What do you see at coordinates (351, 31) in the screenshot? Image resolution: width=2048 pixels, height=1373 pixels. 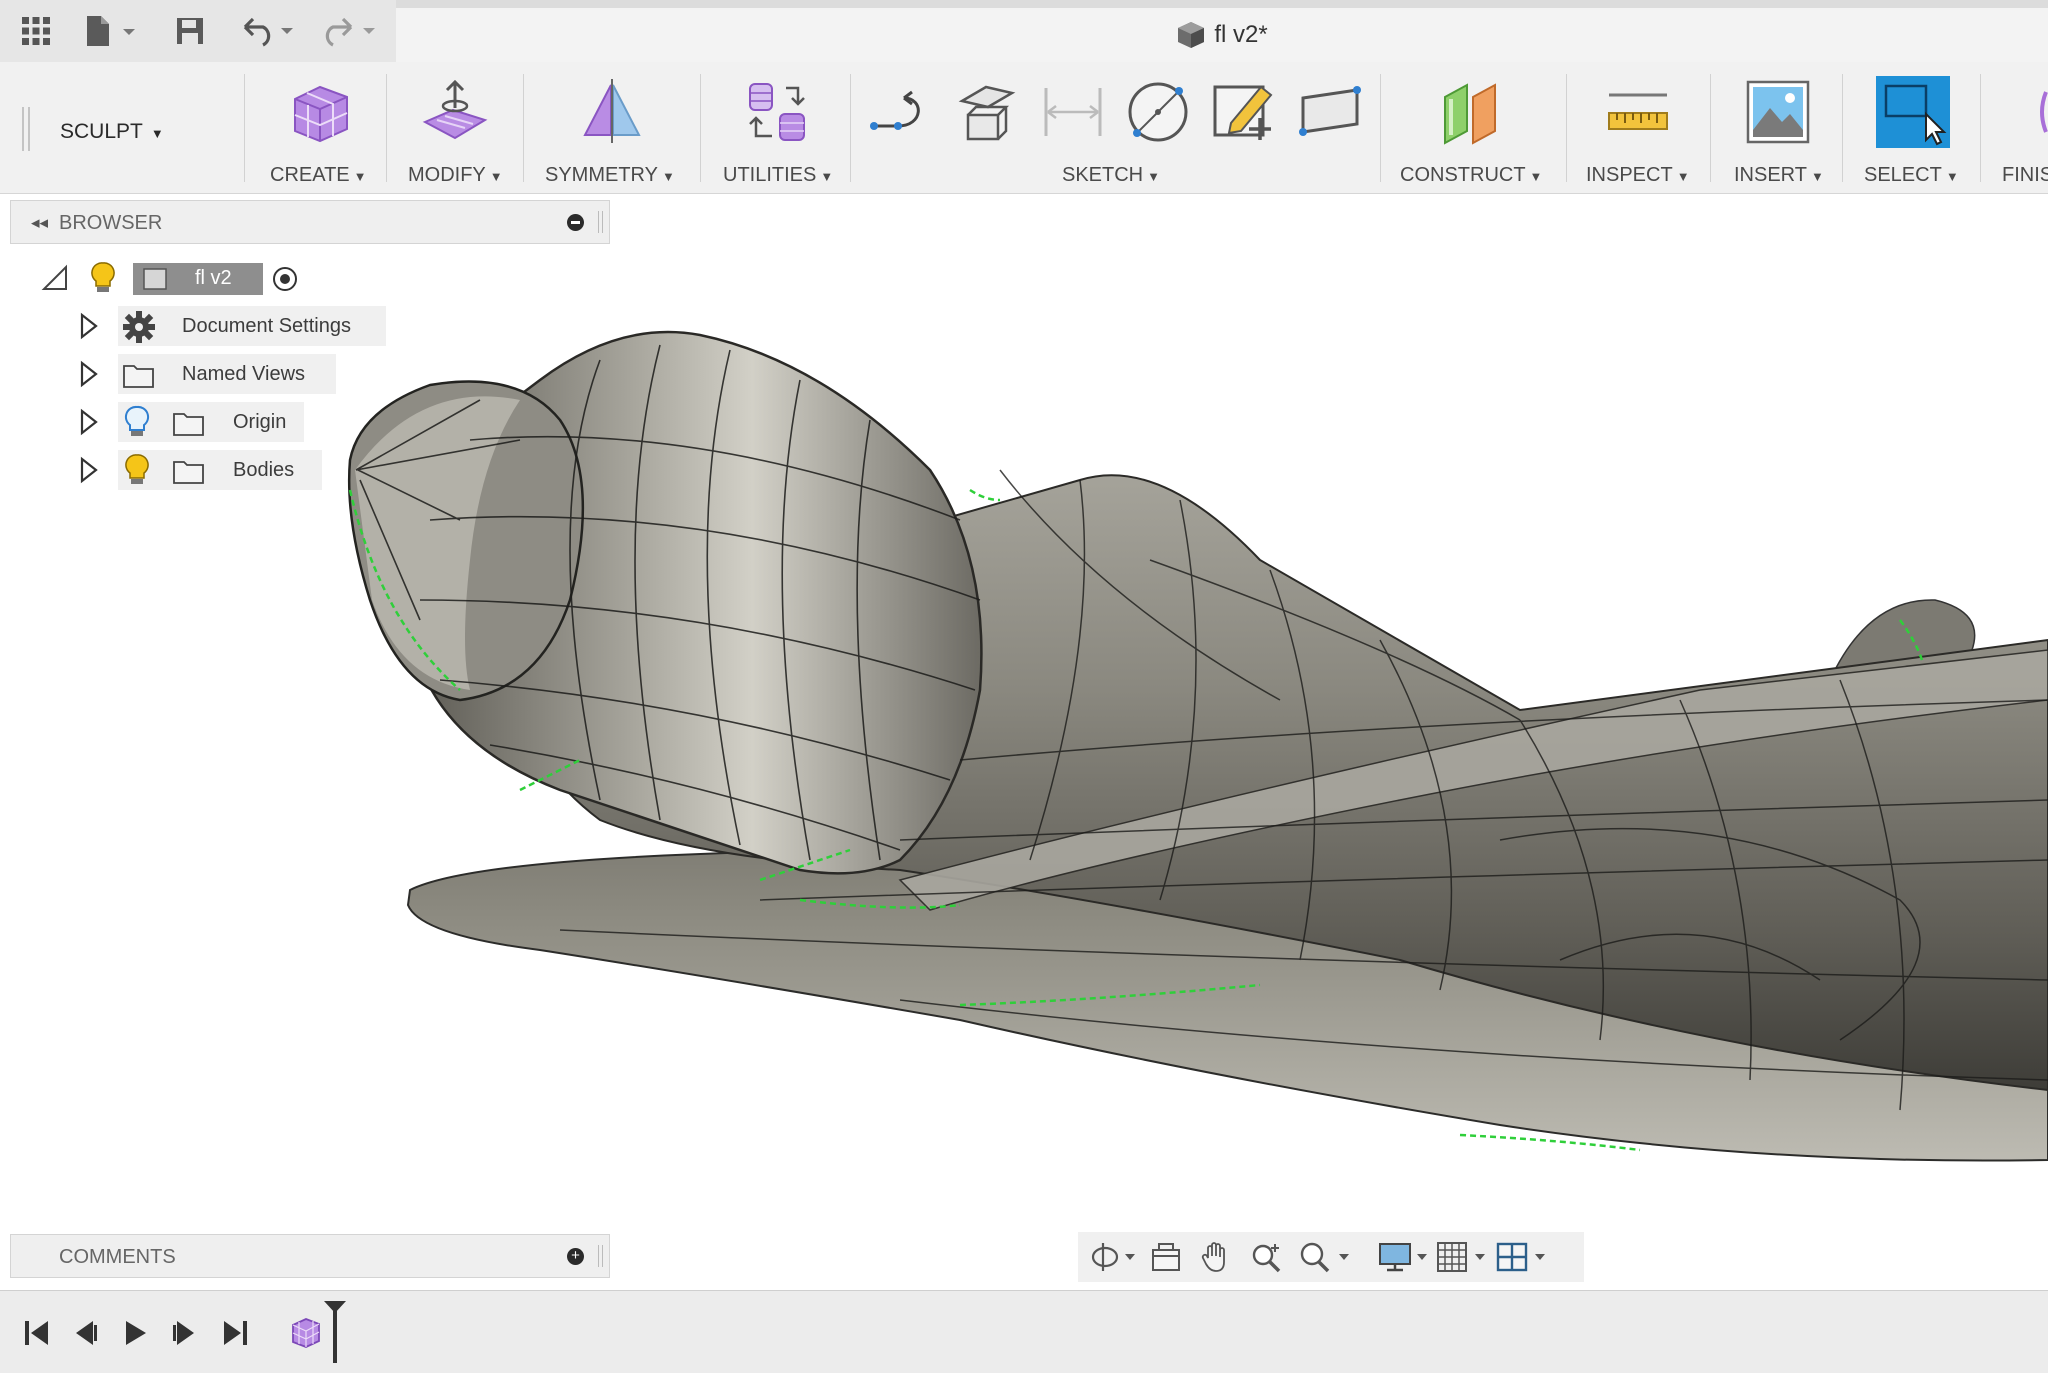 I see `redo-icon` at bounding box center [351, 31].